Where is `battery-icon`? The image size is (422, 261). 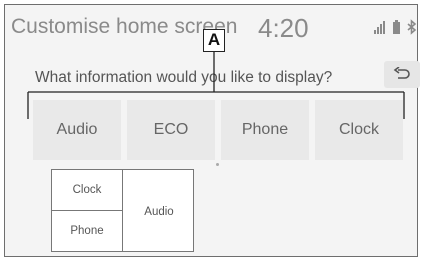
battery-icon is located at coordinates (396, 27).